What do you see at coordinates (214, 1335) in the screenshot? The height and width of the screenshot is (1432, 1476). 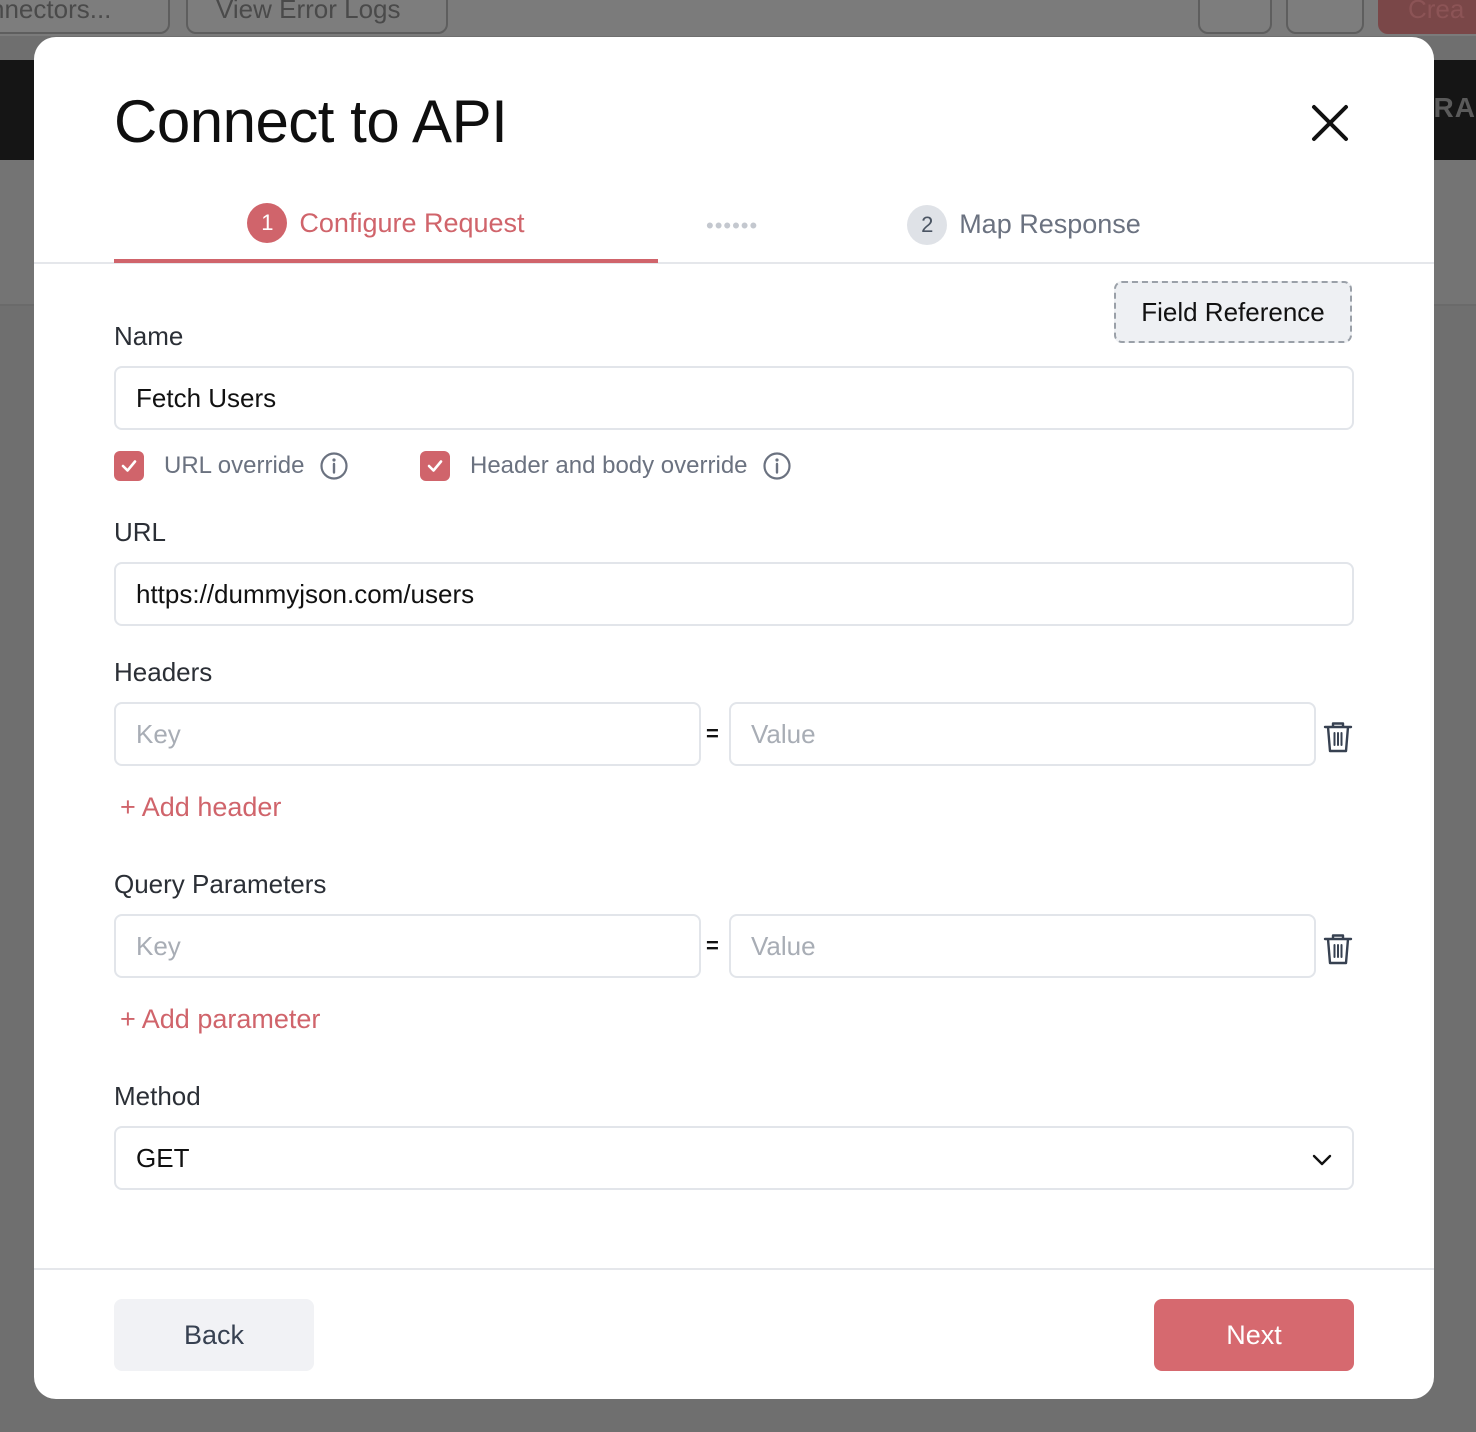 I see `back-button: Back` at bounding box center [214, 1335].